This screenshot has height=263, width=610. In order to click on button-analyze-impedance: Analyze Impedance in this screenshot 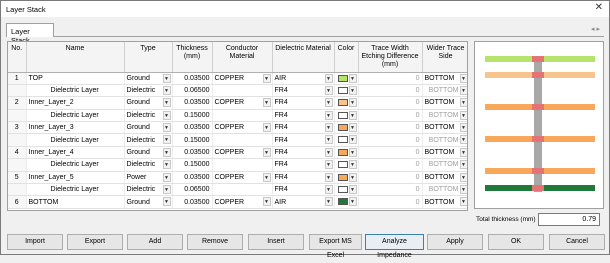, I will do `click(394, 246)`.